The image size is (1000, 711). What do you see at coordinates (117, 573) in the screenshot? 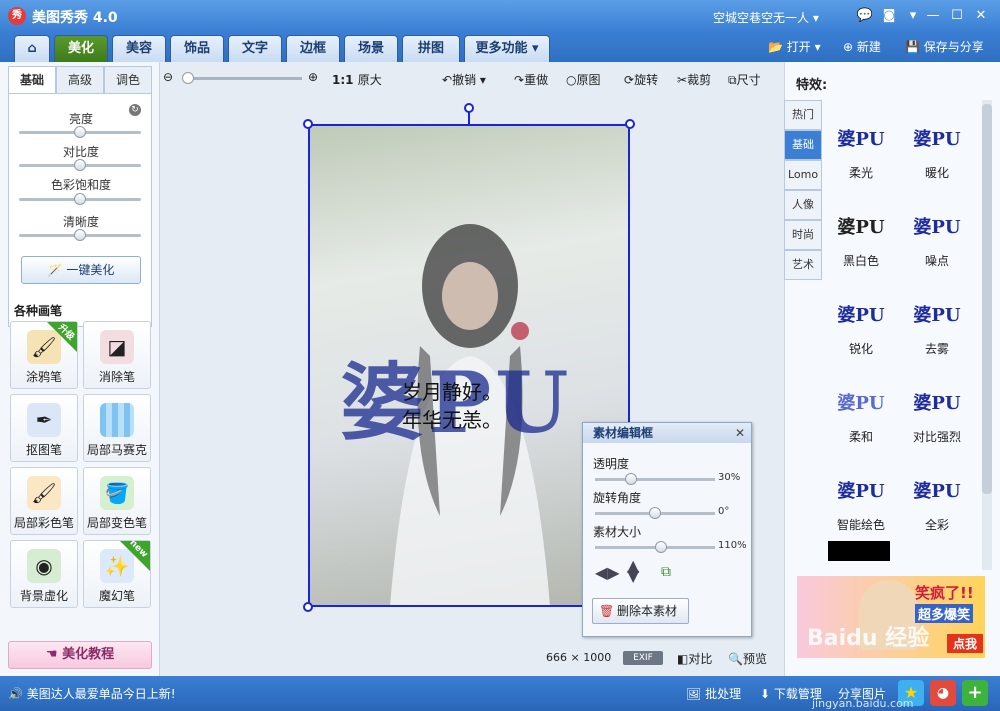
I see `brush-magic: ✨ 魔幻笔 new` at bounding box center [117, 573].